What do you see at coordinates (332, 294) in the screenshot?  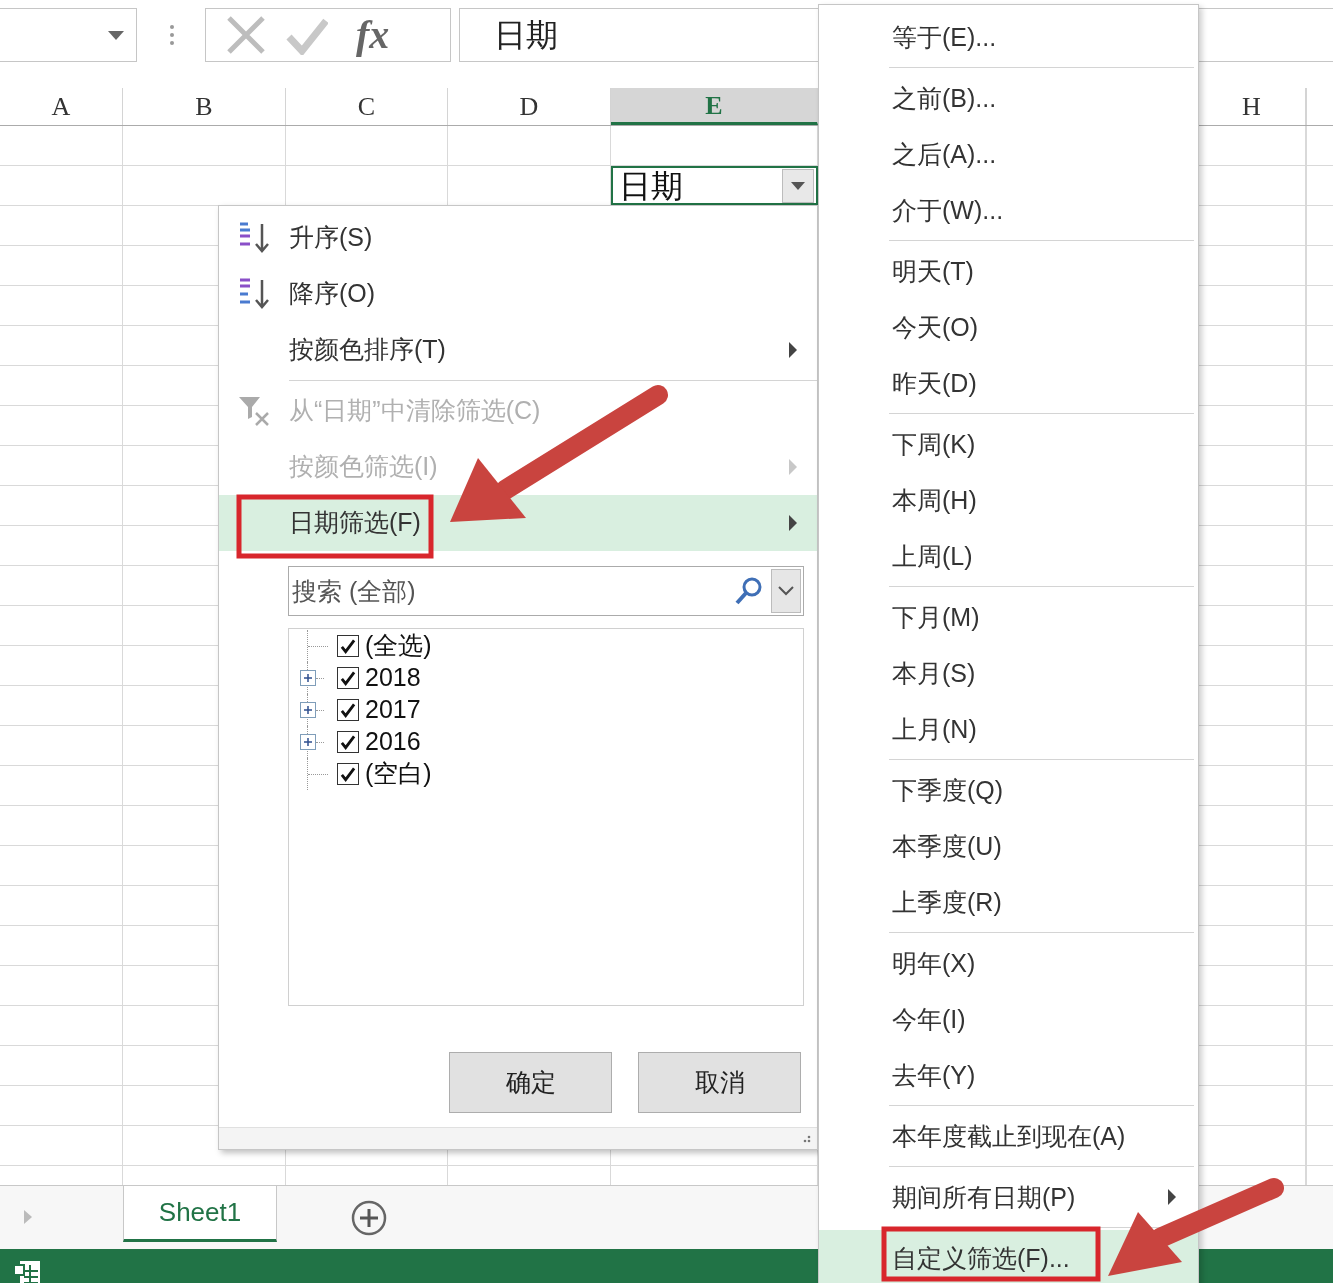 I see `menu-item-label: 降序(O)` at bounding box center [332, 294].